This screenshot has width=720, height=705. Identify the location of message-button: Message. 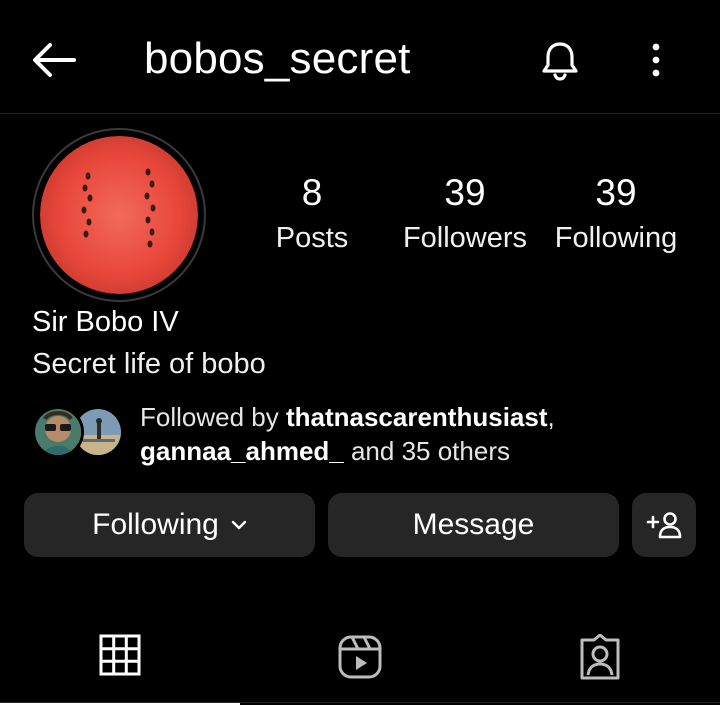
(473, 525).